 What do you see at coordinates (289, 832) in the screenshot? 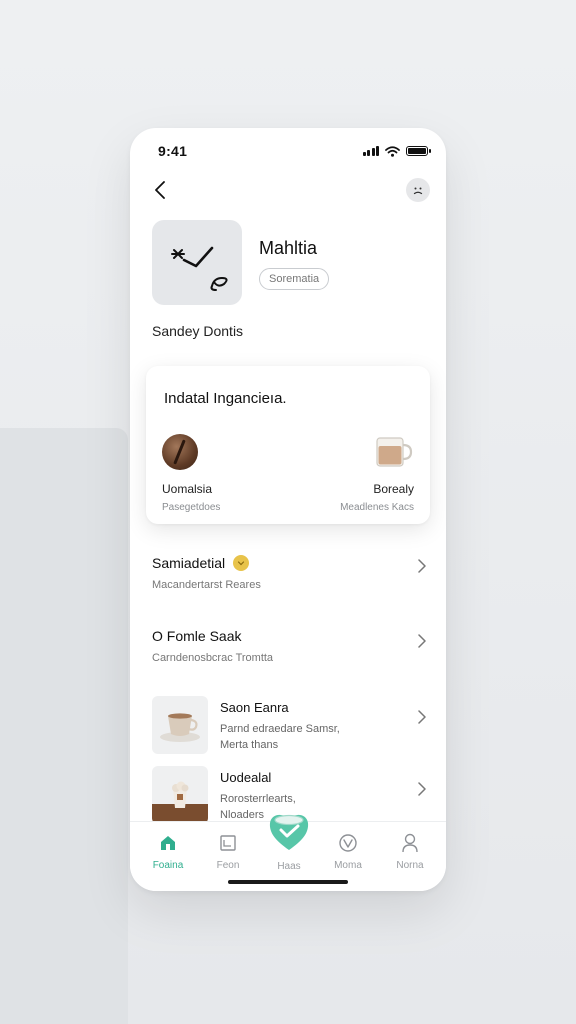
I see `heart-cup-icon` at bounding box center [289, 832].